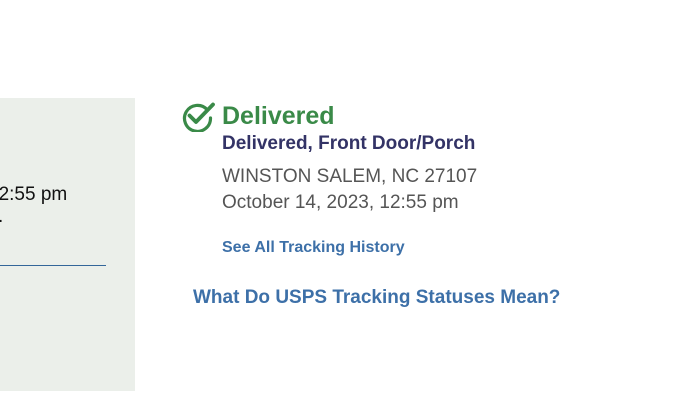 The image size is (690, 415). What do you see at coordinates (313, 248) in the screenshot?
I see `see-all-tracking-history-link: See All Tracking History` at bounding box center [313, 248].